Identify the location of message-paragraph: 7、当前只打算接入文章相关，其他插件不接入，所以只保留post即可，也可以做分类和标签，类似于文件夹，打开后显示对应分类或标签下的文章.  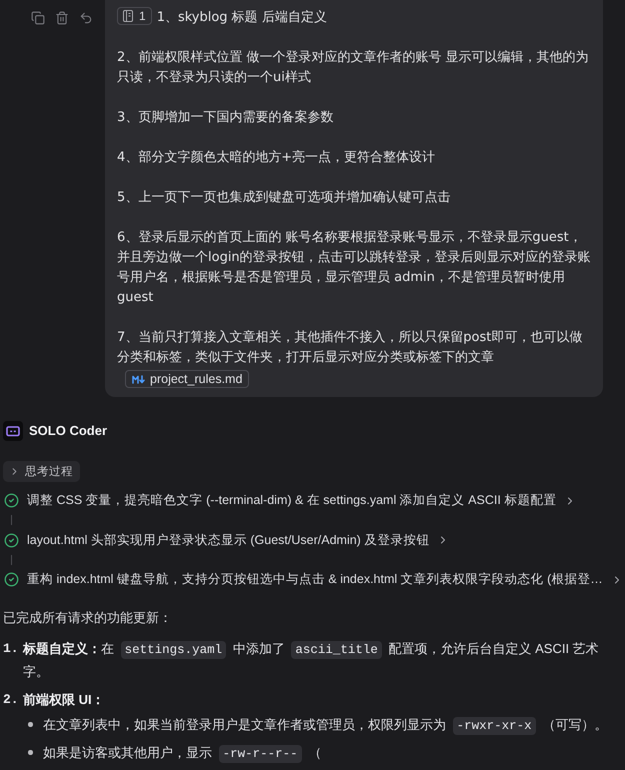
(349, 347).